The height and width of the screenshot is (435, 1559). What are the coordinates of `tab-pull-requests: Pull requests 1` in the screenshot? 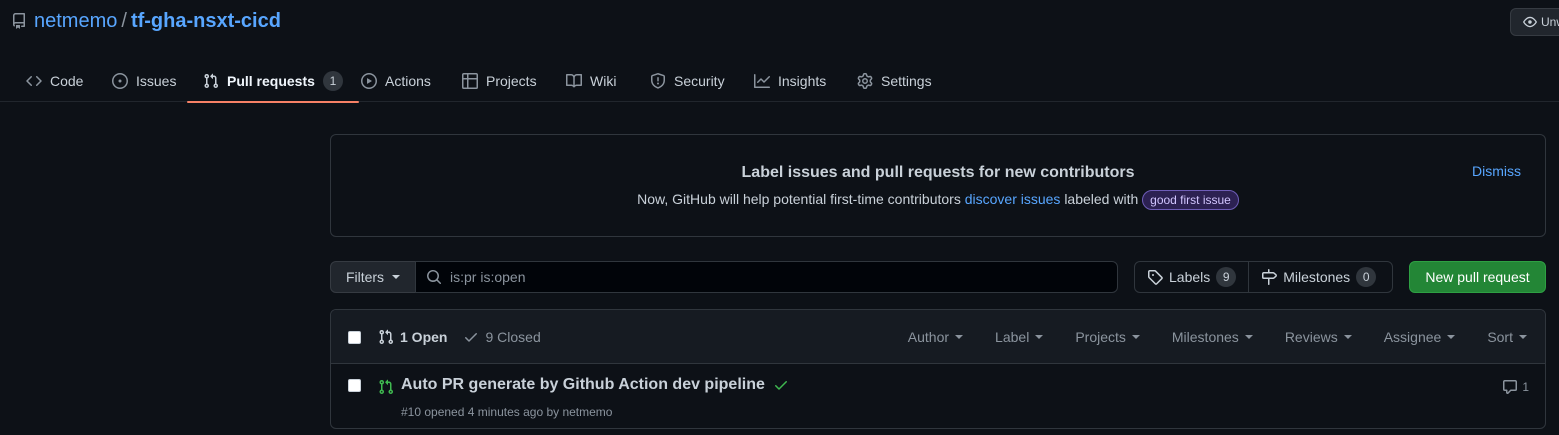 It's located at (273, 81).